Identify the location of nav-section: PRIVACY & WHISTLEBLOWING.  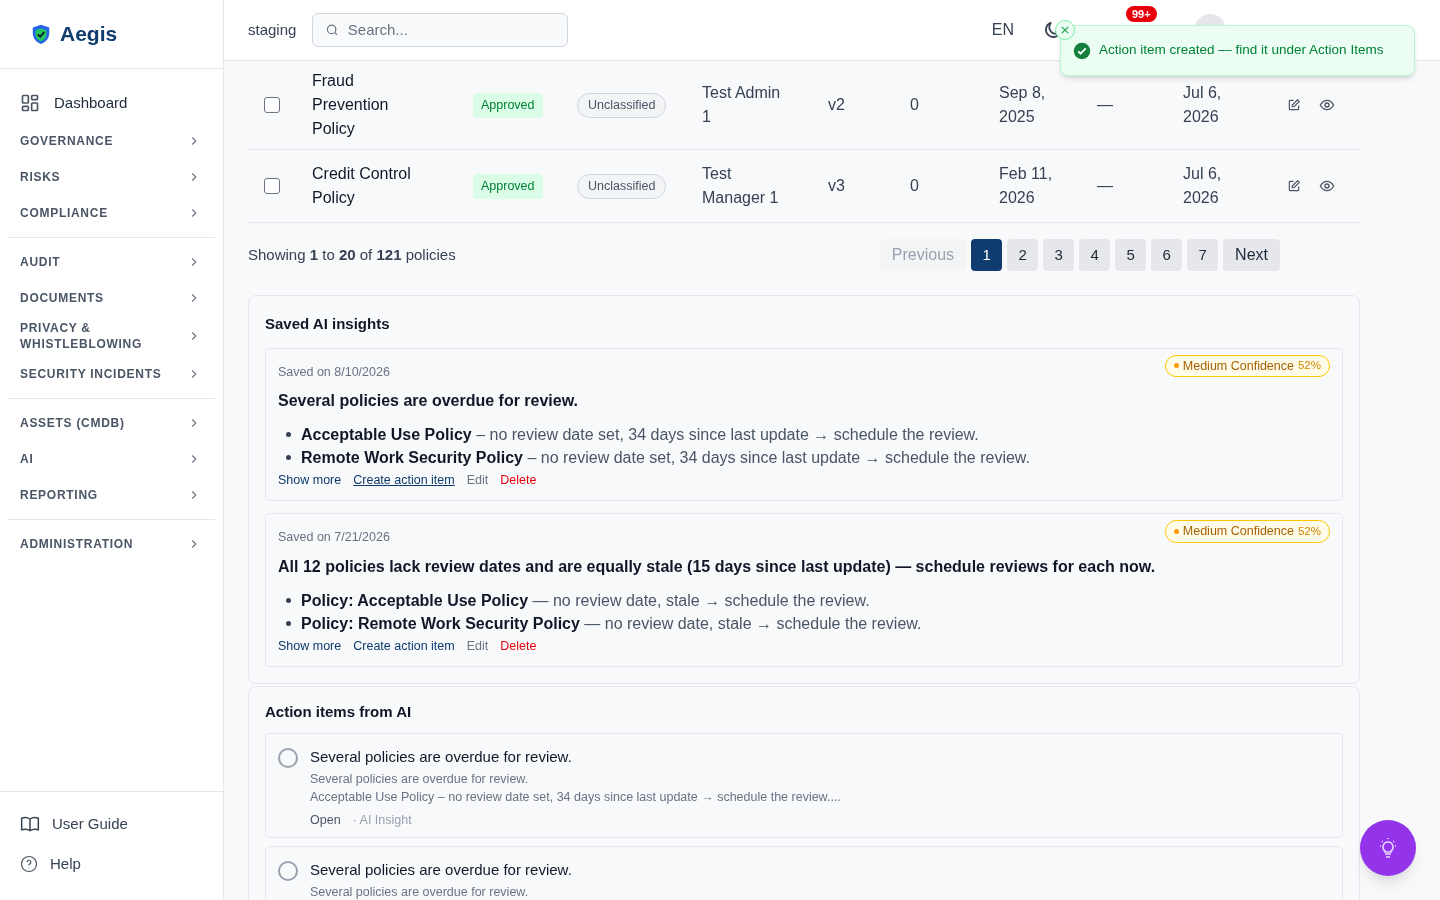
(111, 336).